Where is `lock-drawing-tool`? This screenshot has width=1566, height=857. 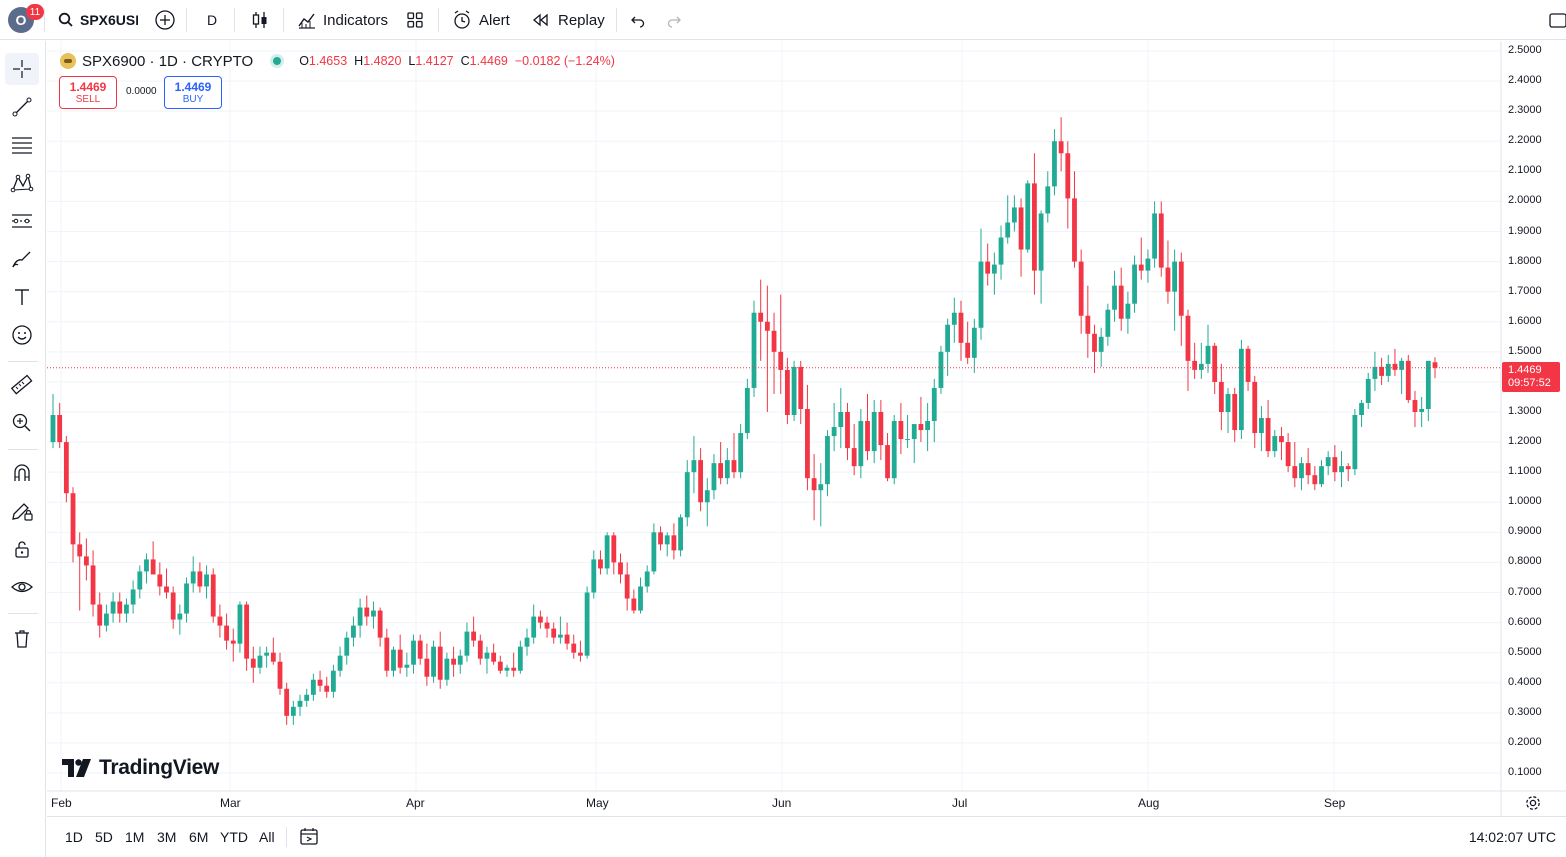 lock-drawing-tool is located at coordinates (22, 511).